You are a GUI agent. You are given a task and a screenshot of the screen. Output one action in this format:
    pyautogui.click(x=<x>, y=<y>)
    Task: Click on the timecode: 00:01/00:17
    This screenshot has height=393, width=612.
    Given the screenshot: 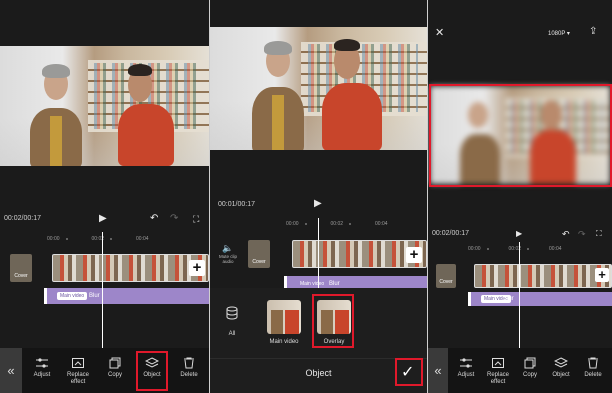 What is the action you would take?
    pyautogui.click(x=236, y=204)
    